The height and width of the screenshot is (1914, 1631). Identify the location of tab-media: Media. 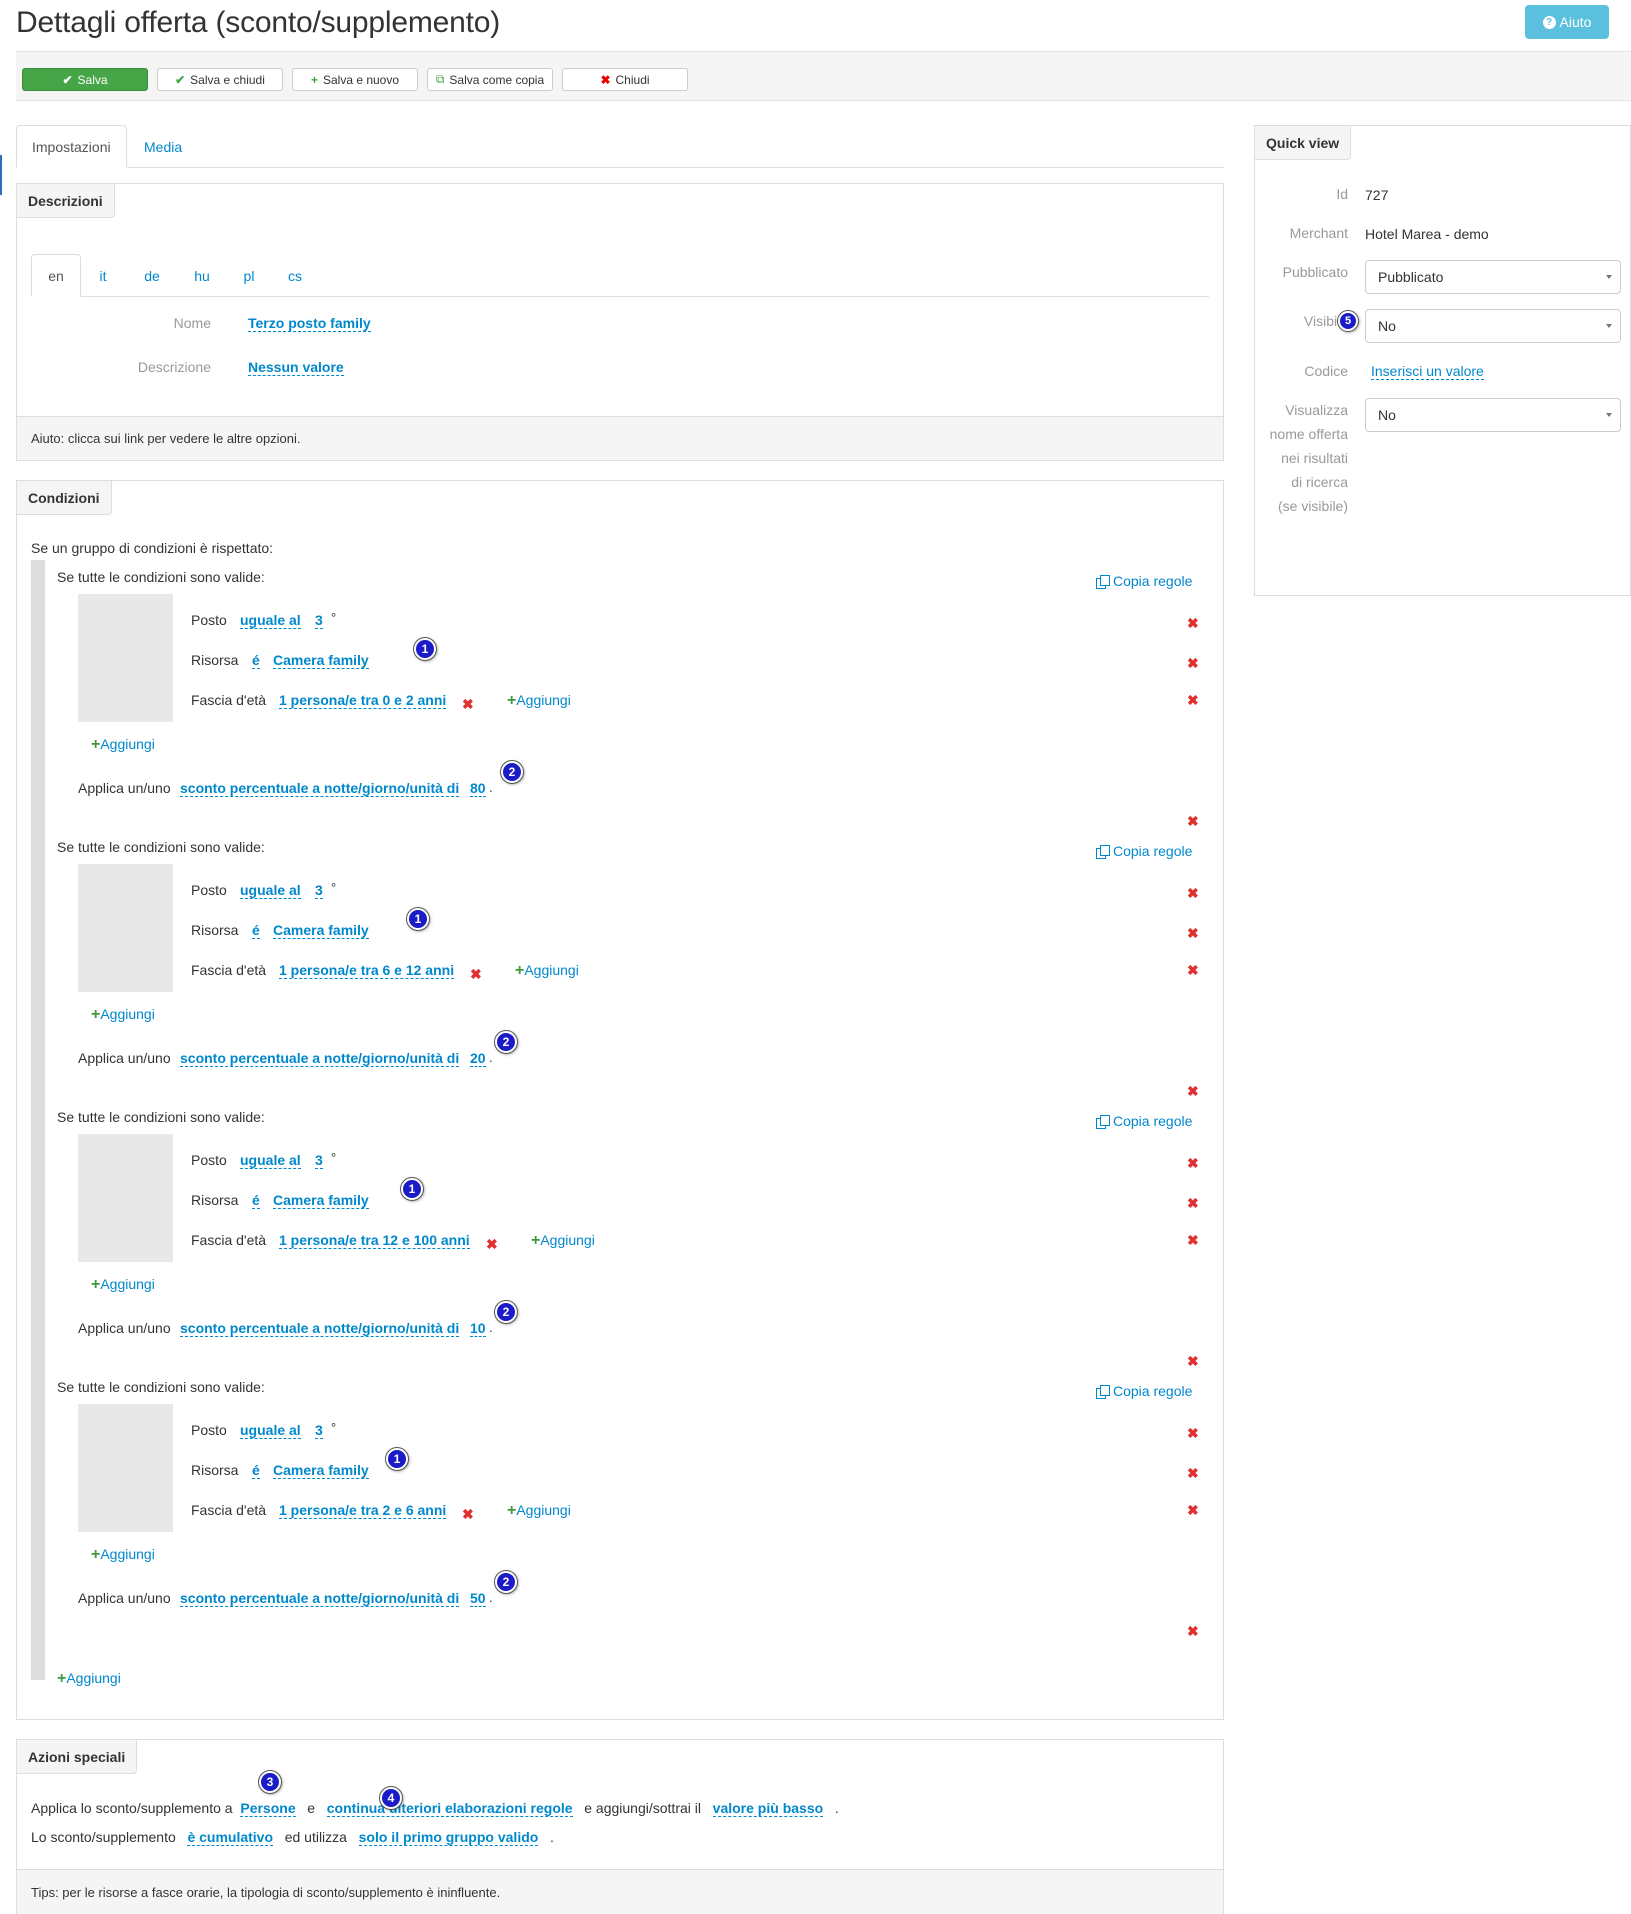
(163, 146).